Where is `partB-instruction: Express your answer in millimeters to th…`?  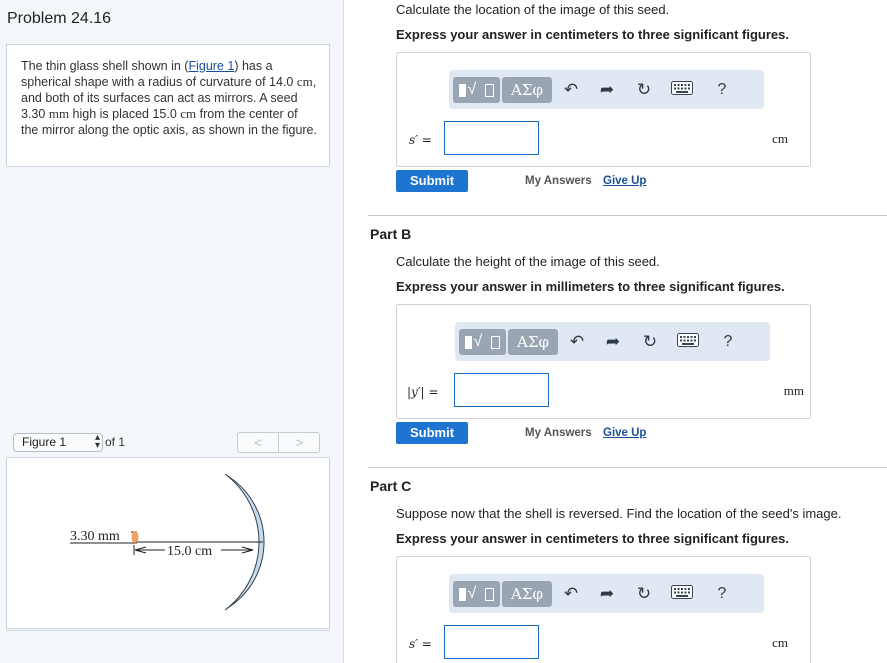
partB-instruction: Express your answer in millimeters to th… is located at coordinates (590, 286).